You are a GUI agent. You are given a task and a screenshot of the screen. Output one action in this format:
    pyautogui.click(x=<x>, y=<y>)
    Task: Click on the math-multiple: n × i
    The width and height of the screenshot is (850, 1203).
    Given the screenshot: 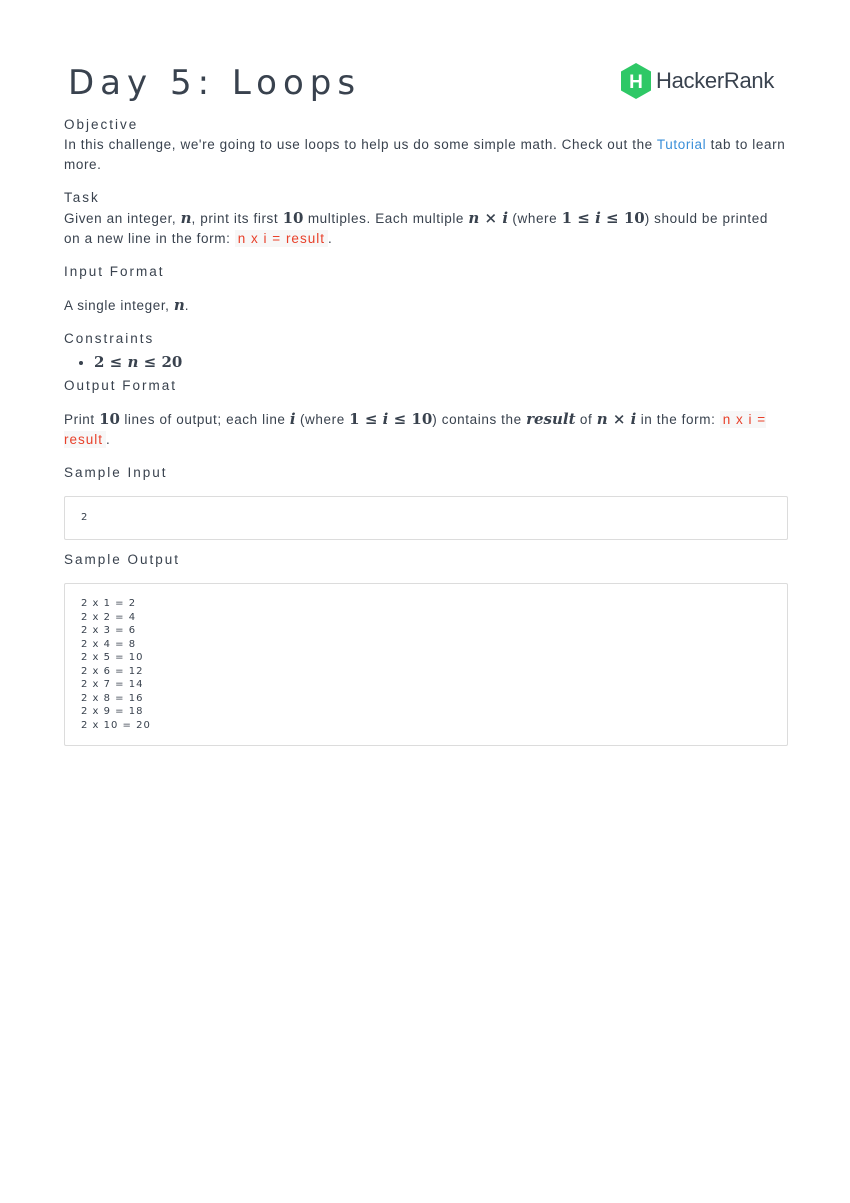 What is the action you would take?
    pyautogui.click(x=488, y=218)
    